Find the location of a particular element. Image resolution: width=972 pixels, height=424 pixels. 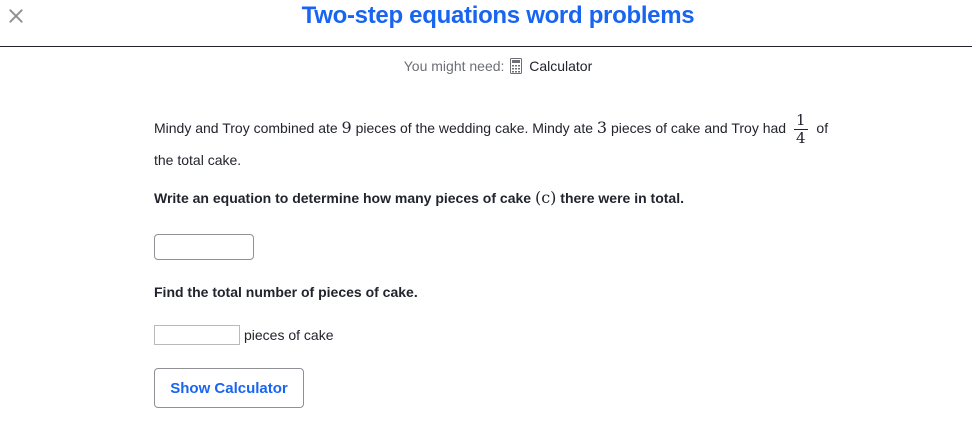

number-total: 9 is located at coordinates (346, 128).